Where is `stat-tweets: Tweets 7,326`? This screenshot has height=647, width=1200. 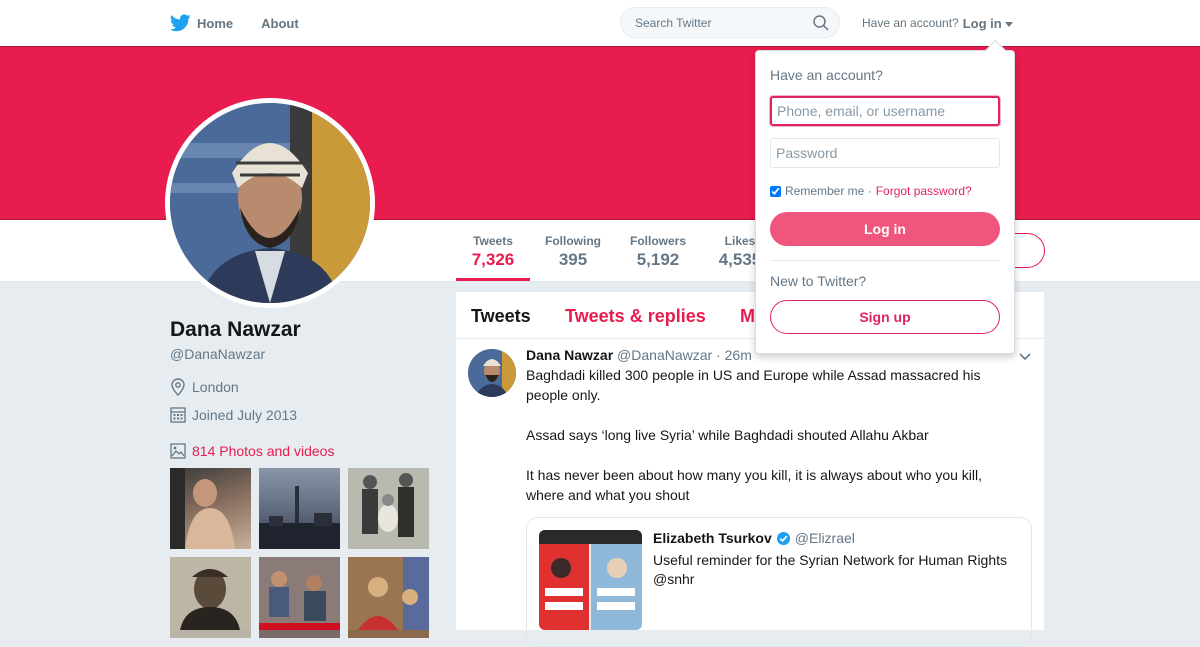
stat-tweets: Tweets 7,326 is located at coordinates (493, 250).